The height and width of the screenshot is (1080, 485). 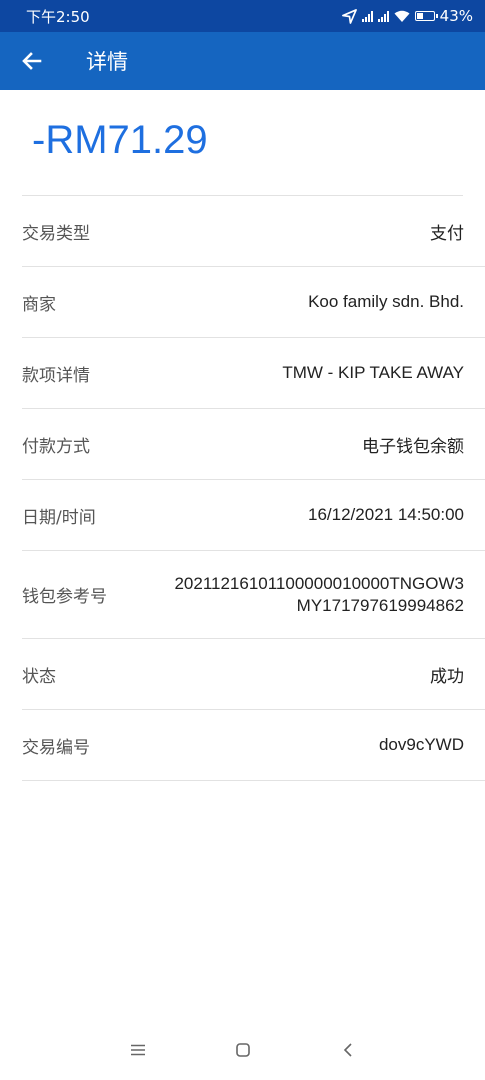 I want to click on detail-label: 交易编号, so click(x=56, y=747).